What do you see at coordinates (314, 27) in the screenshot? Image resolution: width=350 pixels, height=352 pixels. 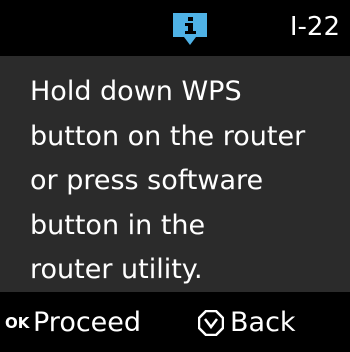 I see `message-code: I-22` at bounding box center [314, 27].